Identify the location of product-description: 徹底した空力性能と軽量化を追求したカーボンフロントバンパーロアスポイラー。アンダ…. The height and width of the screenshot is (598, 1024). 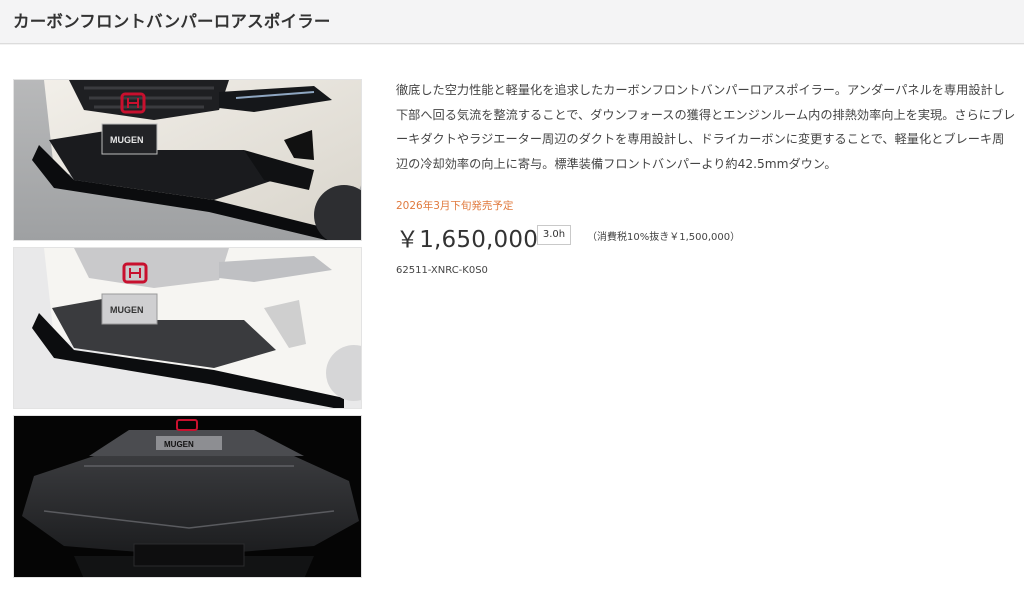
(706, 127).